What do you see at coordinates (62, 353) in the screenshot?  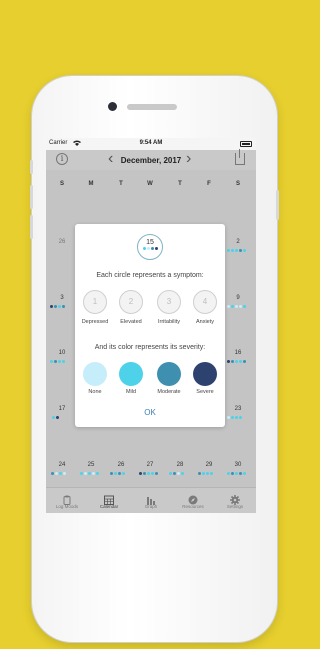 I see `calendar-day: 10` at bounding box center [62, 353].